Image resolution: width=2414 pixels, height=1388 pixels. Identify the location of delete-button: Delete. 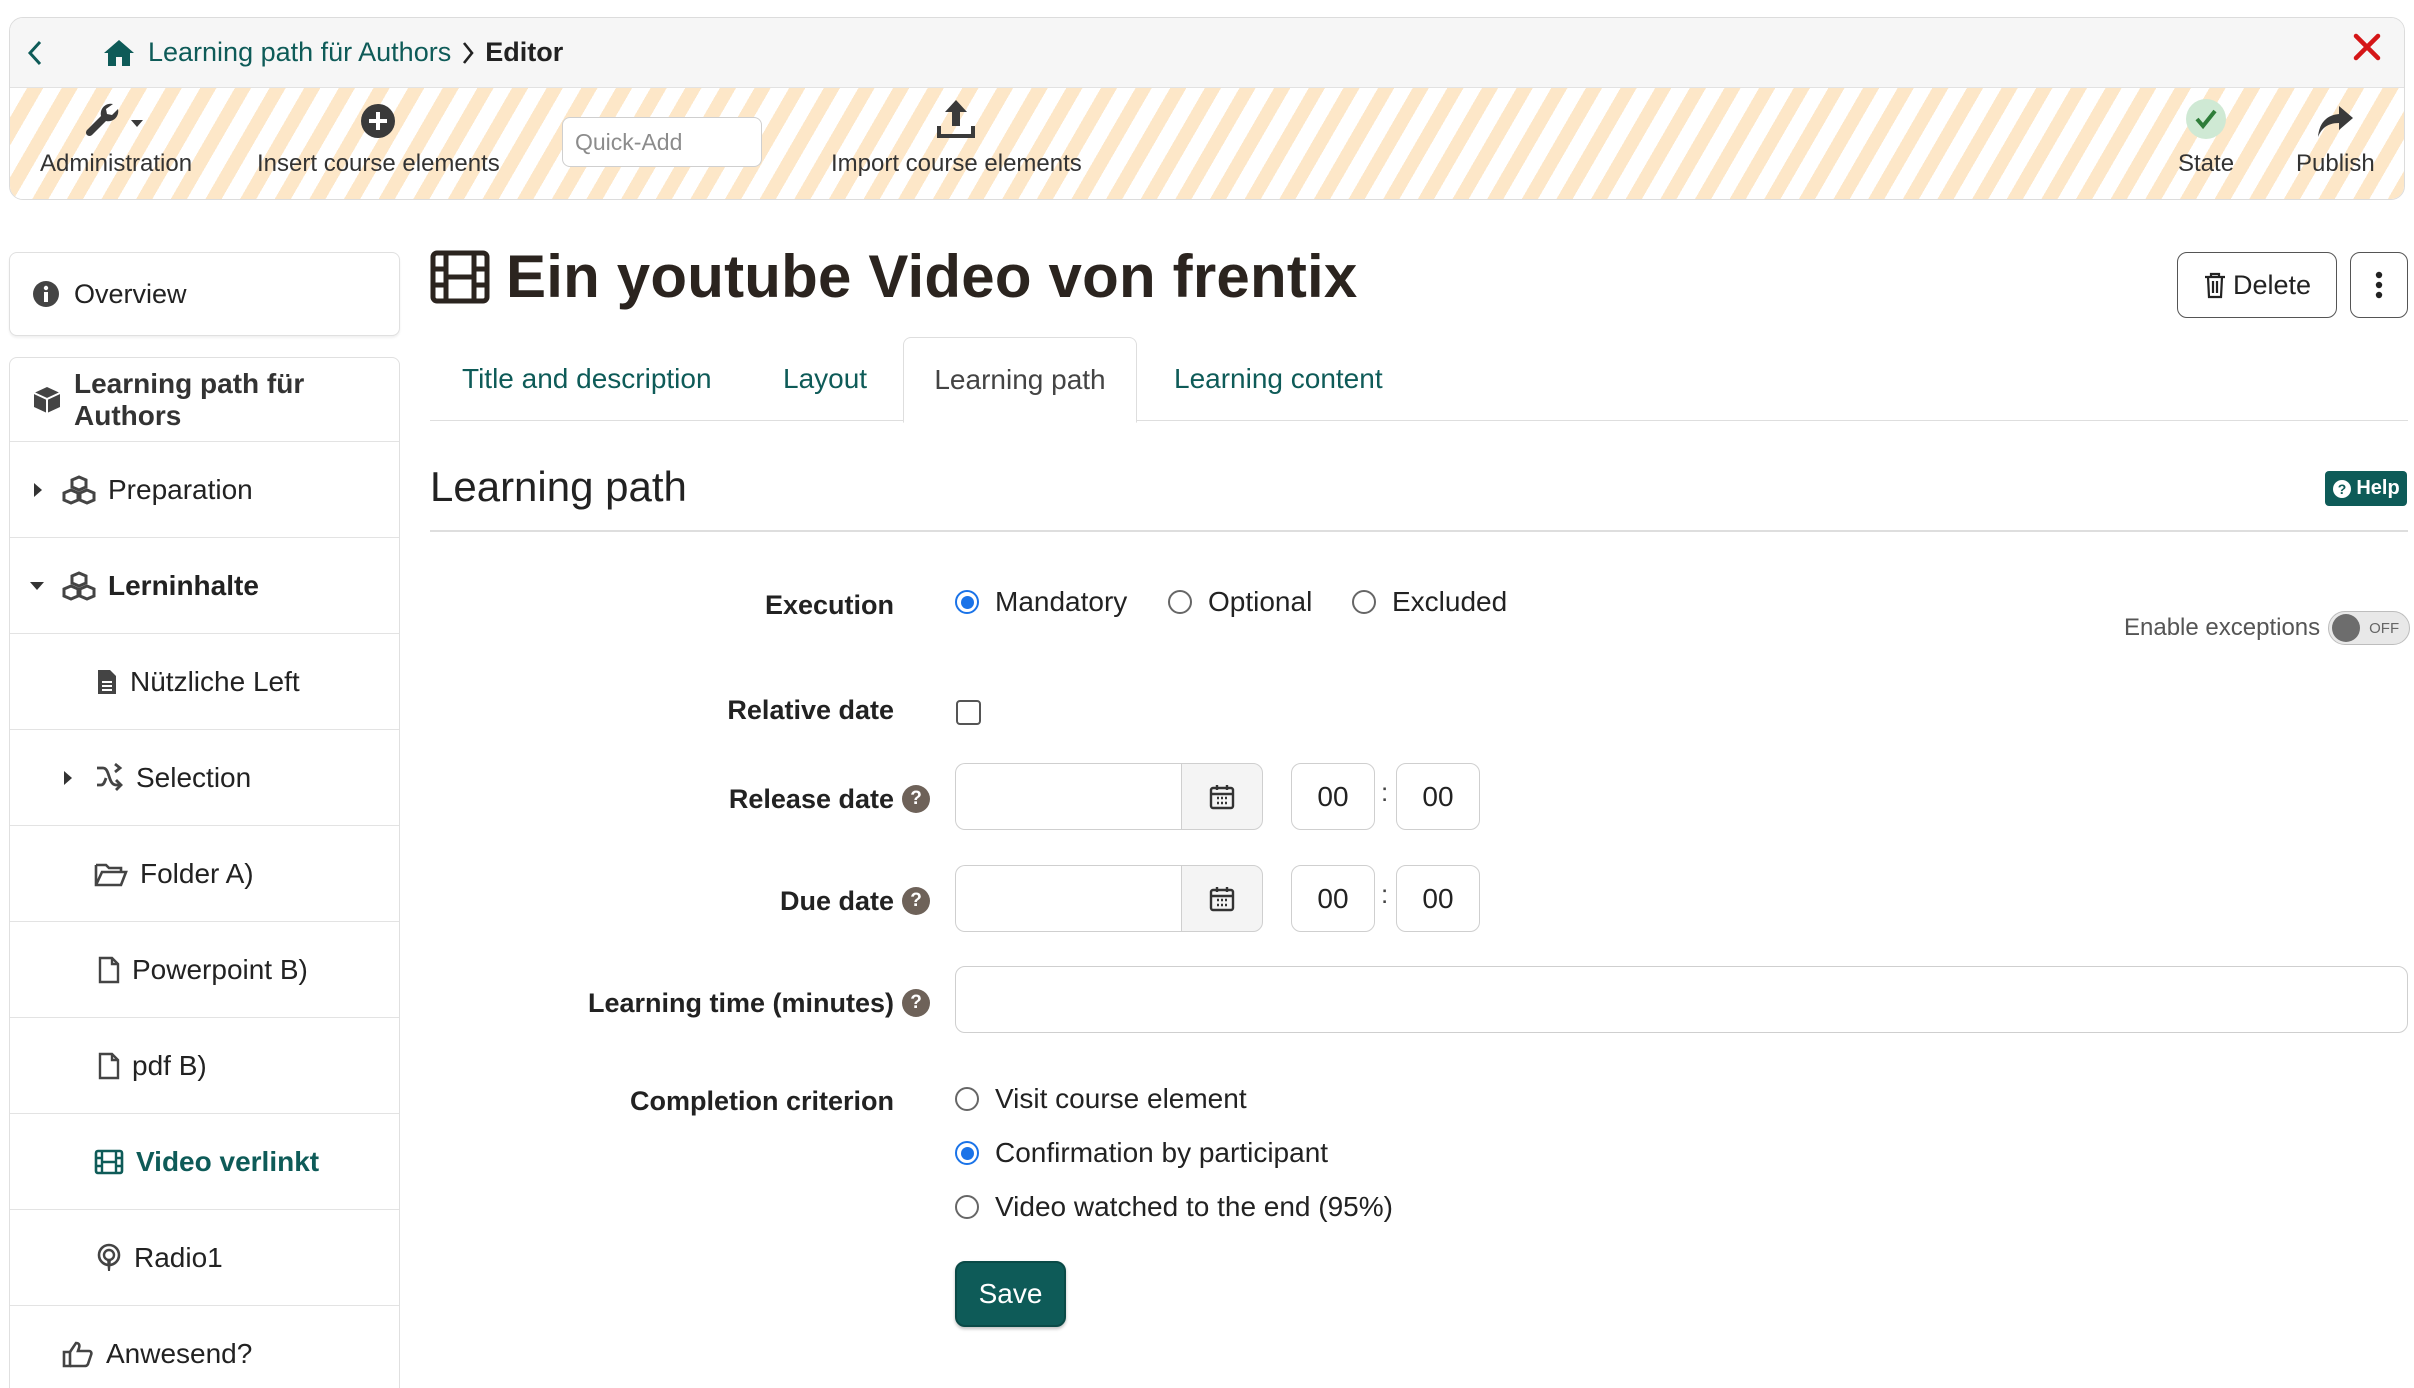
(2257, 285).